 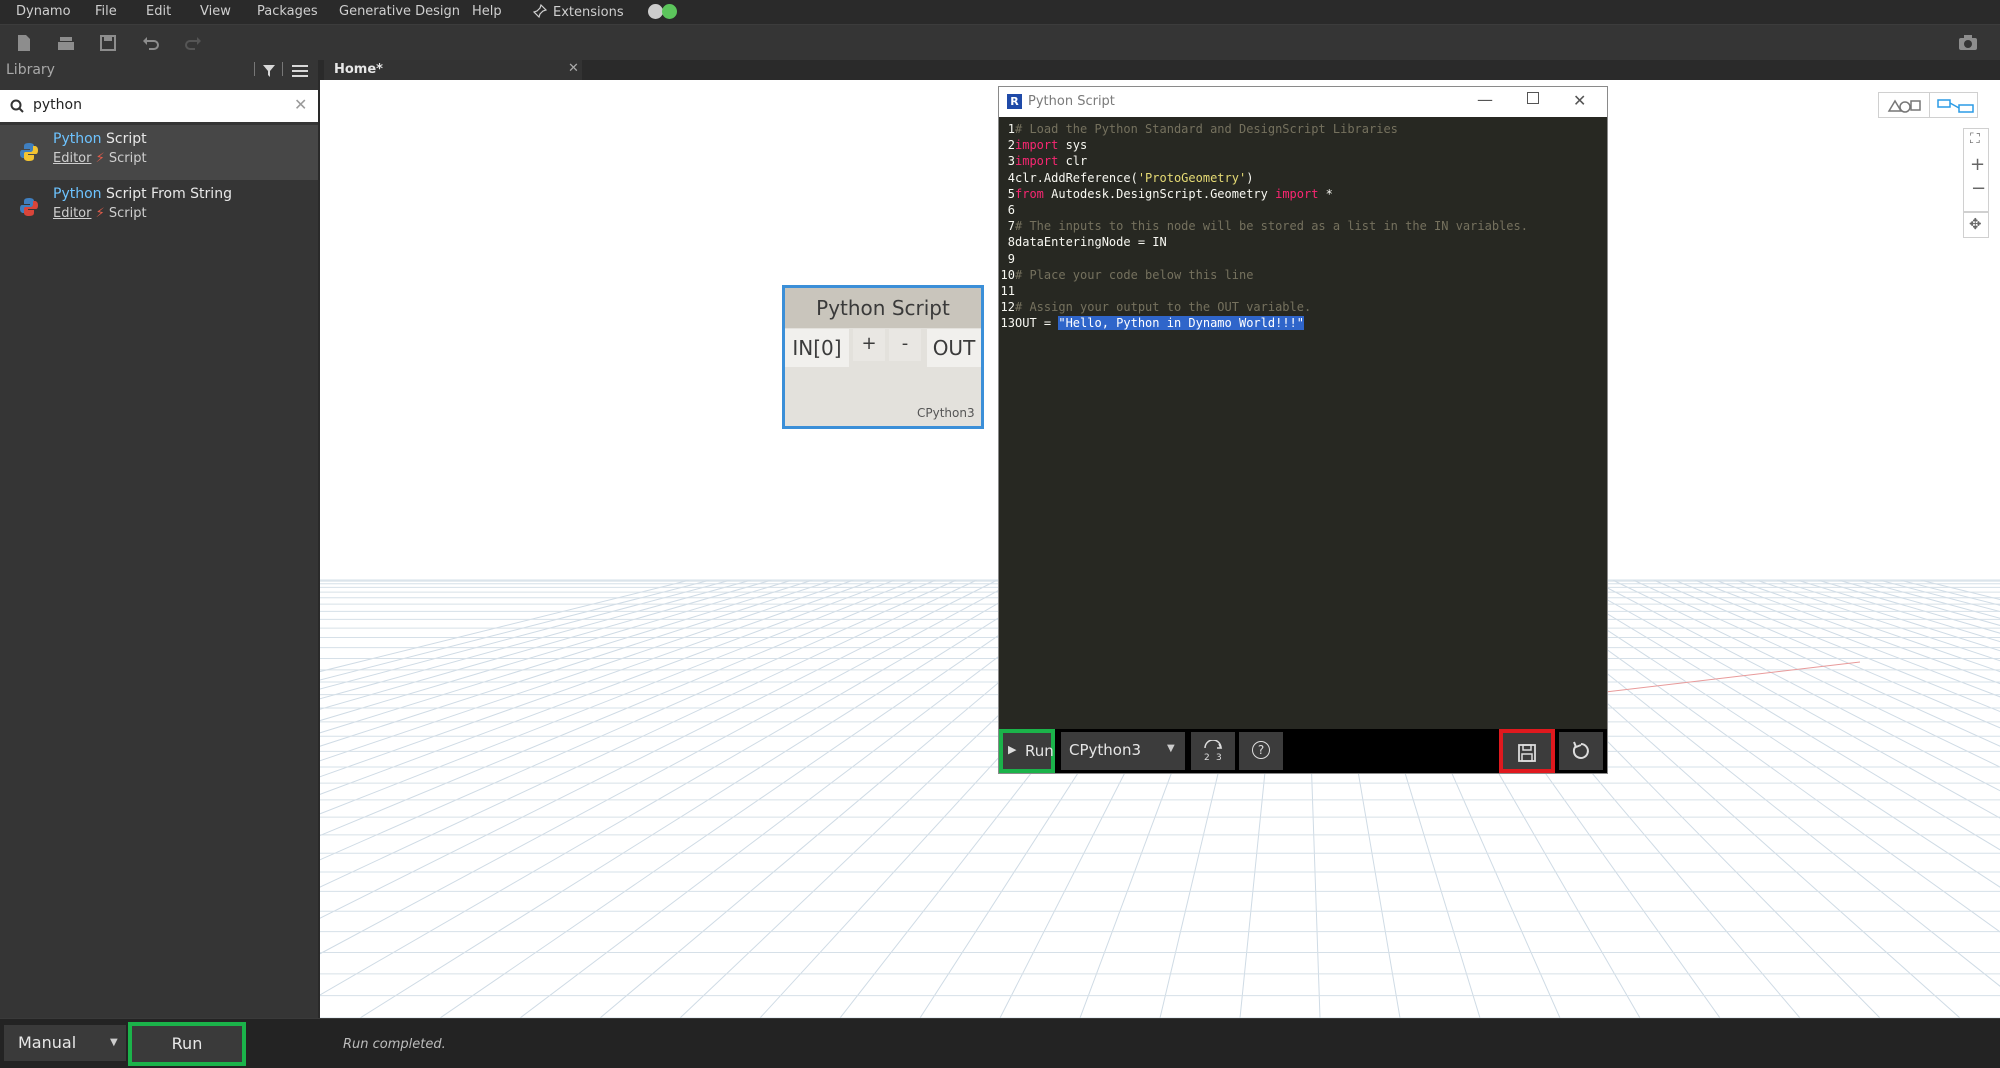 I want to click on revert-button, so click(x=1581, y=751).